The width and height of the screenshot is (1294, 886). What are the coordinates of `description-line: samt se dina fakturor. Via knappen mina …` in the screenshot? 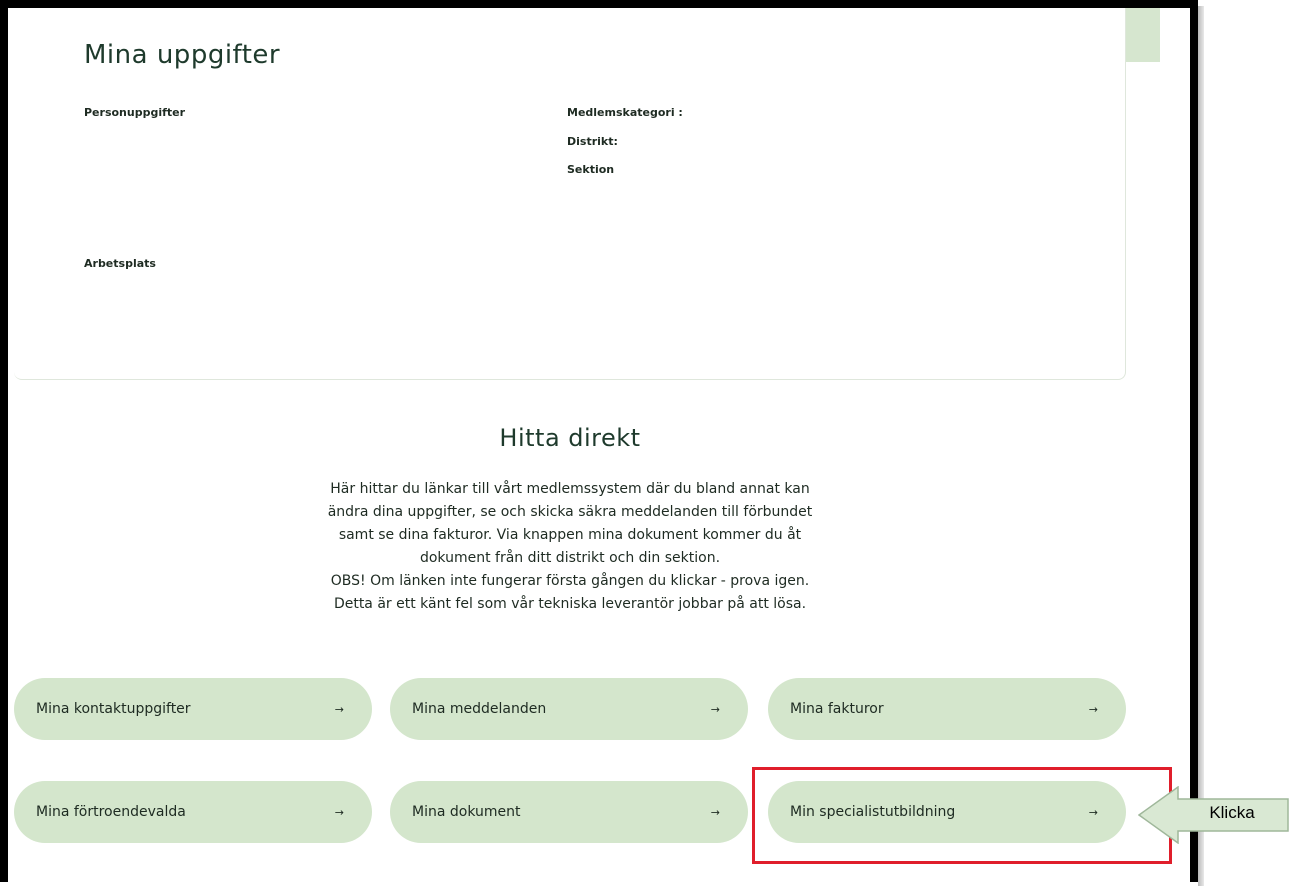 It's located at (570, 535).